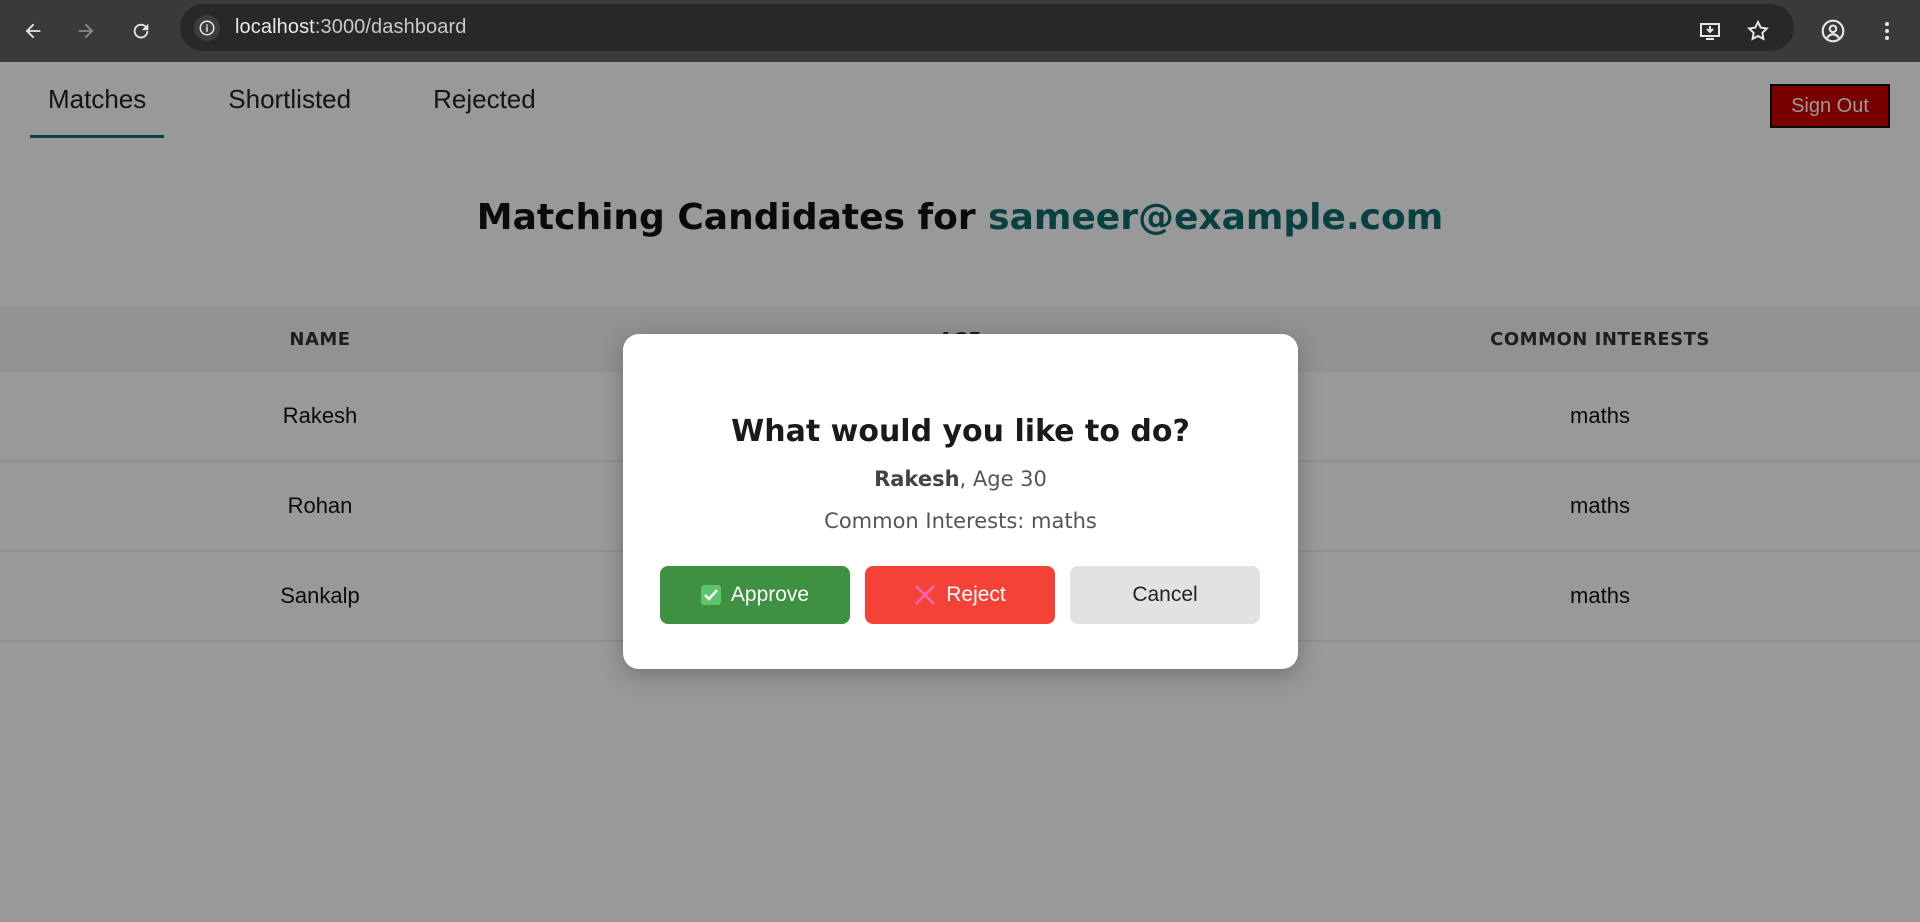  I want to click on browser-toolbar: localhost:3000/dashboard, so click(960, 31).